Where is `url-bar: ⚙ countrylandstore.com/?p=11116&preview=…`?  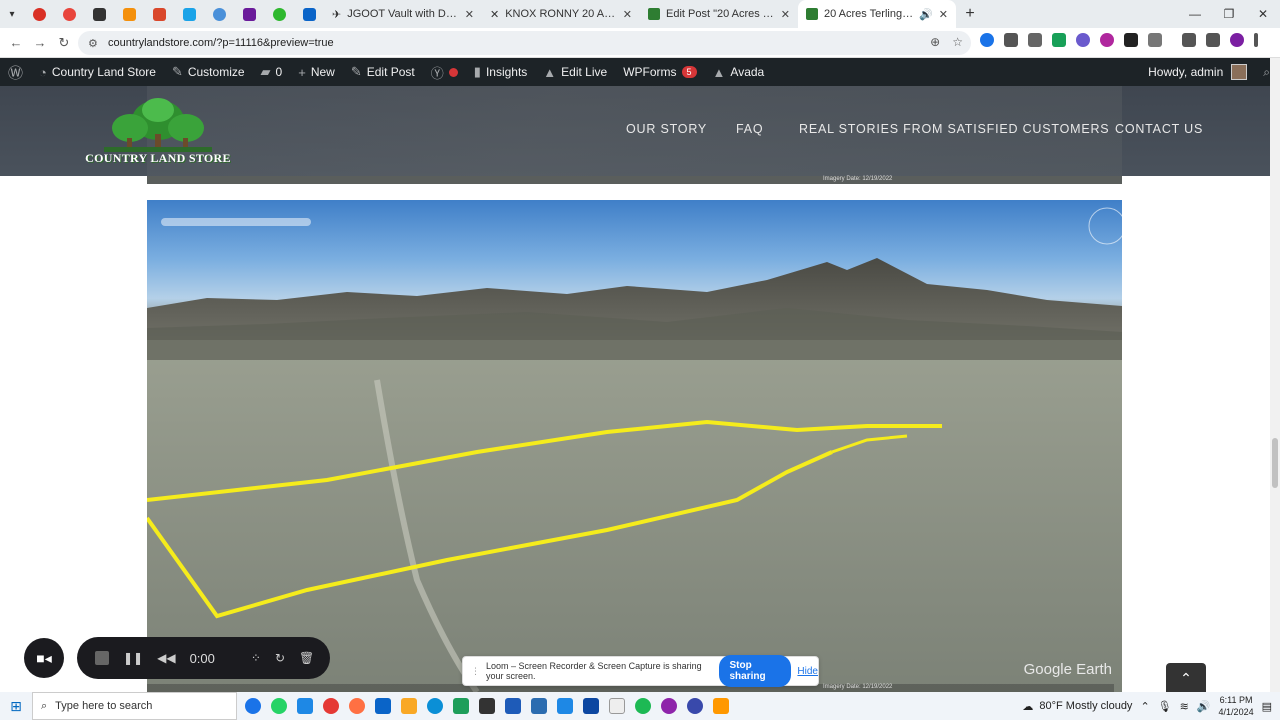 url-bar: ⚙ countrylandstore.com/?p=11116&preview=… is located at coordinates (524, 43).